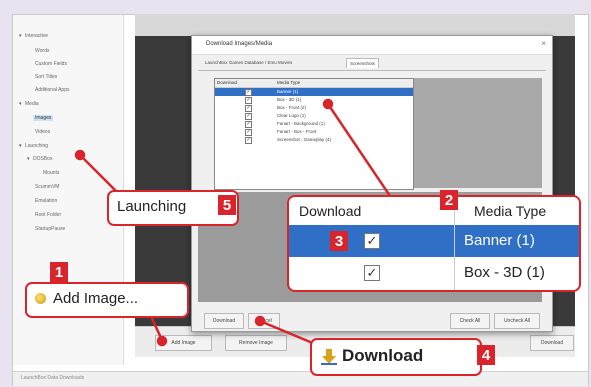 The image size is (591, 387). Describe the element at coordinates (486, 355) in the screenshot. I see `callout-badge-4: 4` at that location.